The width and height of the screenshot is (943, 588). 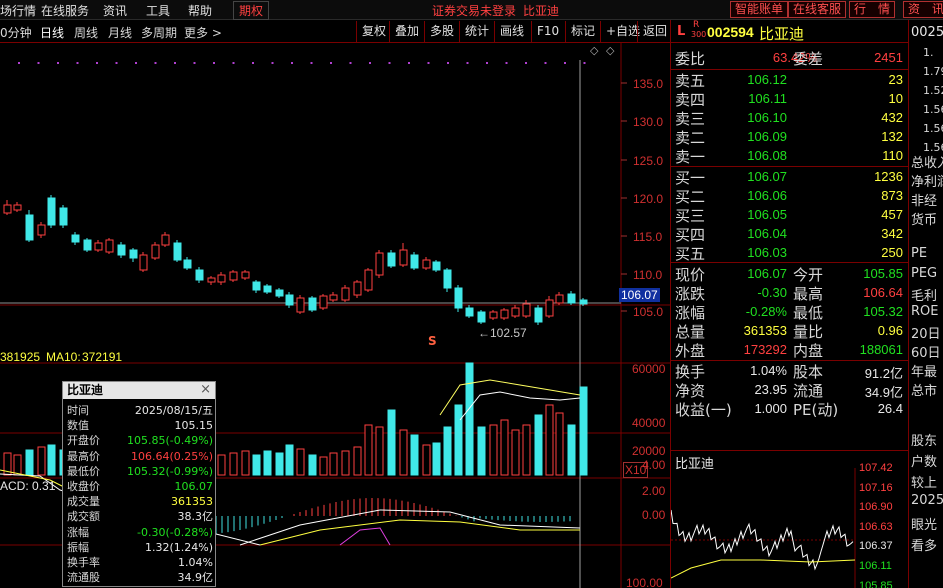 What do you see at coordinates (759, 9) in the screenshot?
I see `smart-bill-button: 智能账单` at bounding box center [759, 9].